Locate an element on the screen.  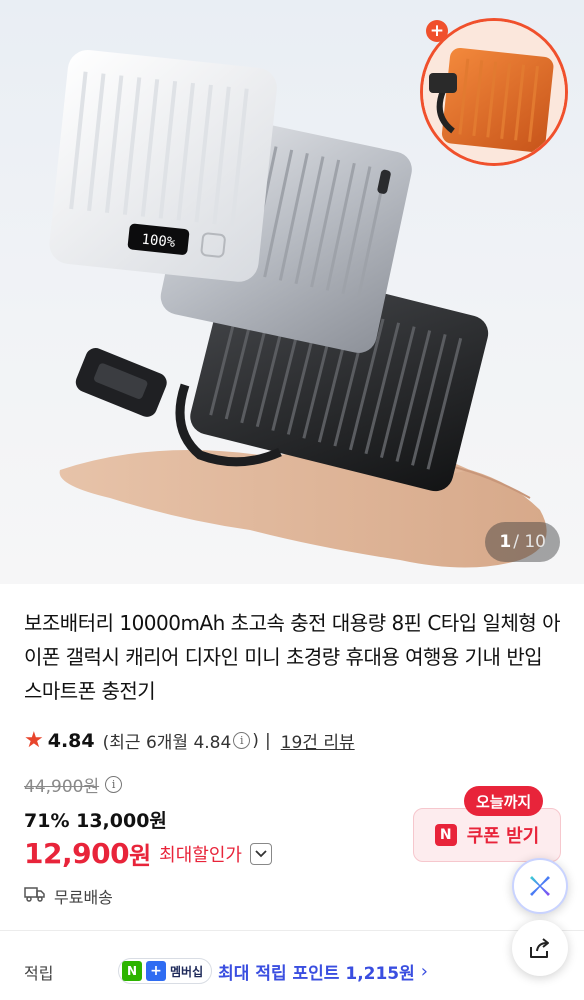
original-price: 44,900원 is located at coordinates (62, 787).